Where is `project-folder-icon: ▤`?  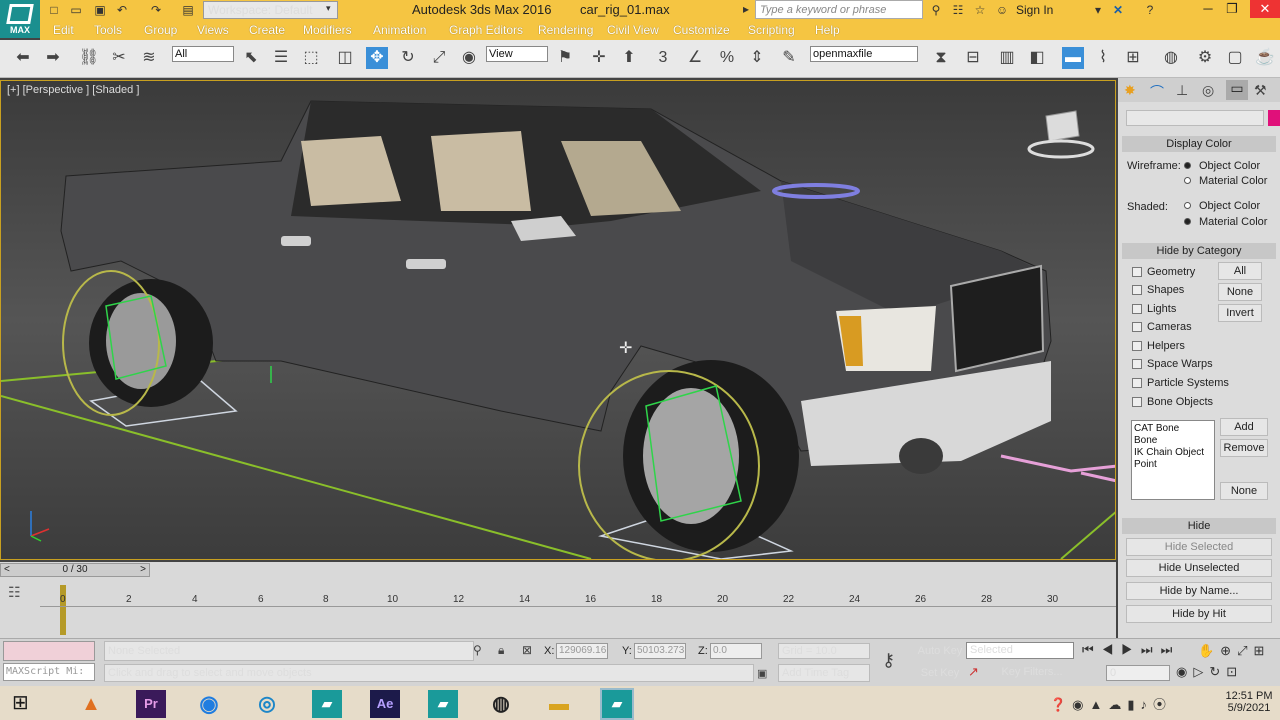
project-folder-icon: ▤ is located at coordinates (188, 10).